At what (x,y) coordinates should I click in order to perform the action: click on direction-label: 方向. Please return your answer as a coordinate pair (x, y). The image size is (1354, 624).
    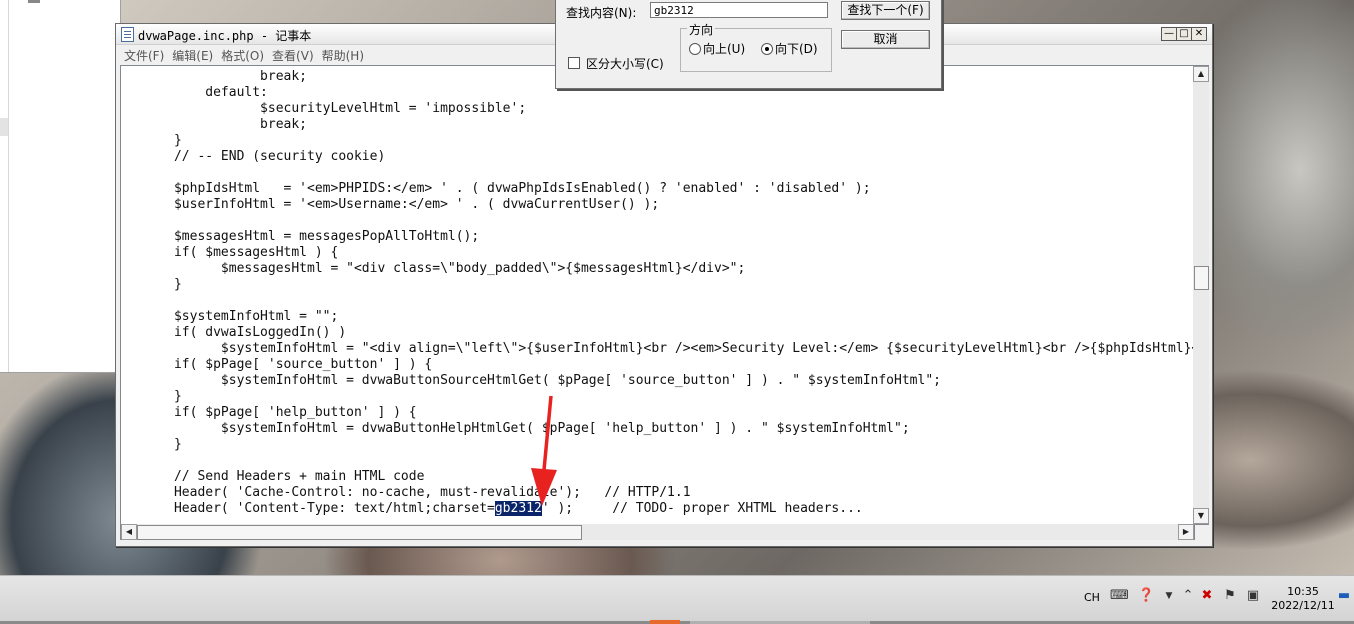
    Looking at the image, I should click on (701, 29).